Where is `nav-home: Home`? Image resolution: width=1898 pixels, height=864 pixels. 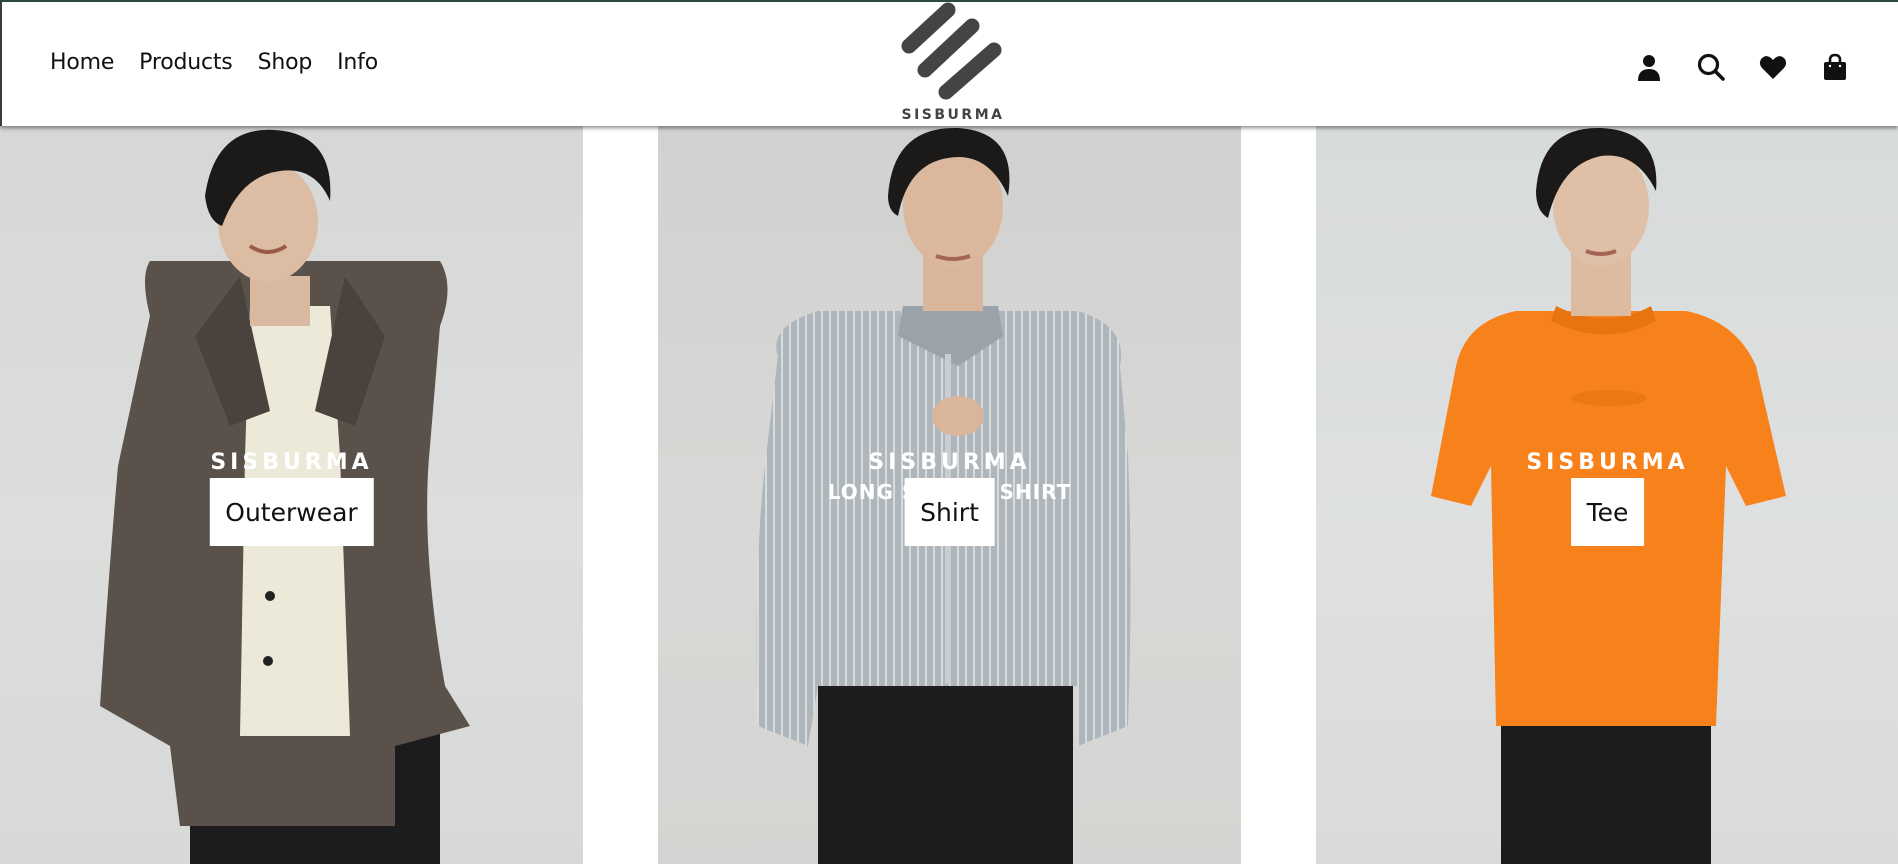
nav-home: Home is located at coordinates (82, 62).